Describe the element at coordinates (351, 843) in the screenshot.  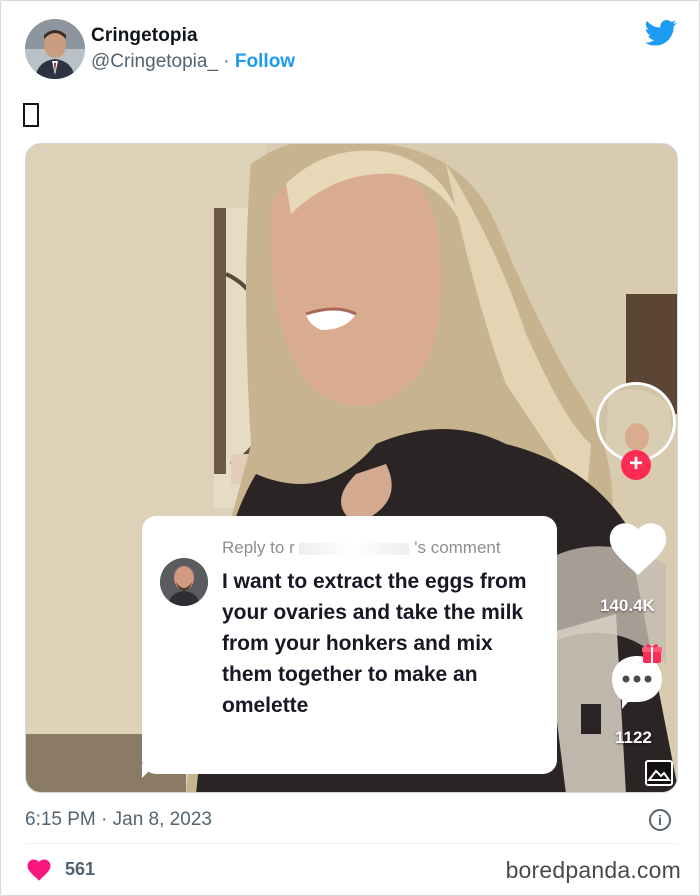
I see `divider` at that location.